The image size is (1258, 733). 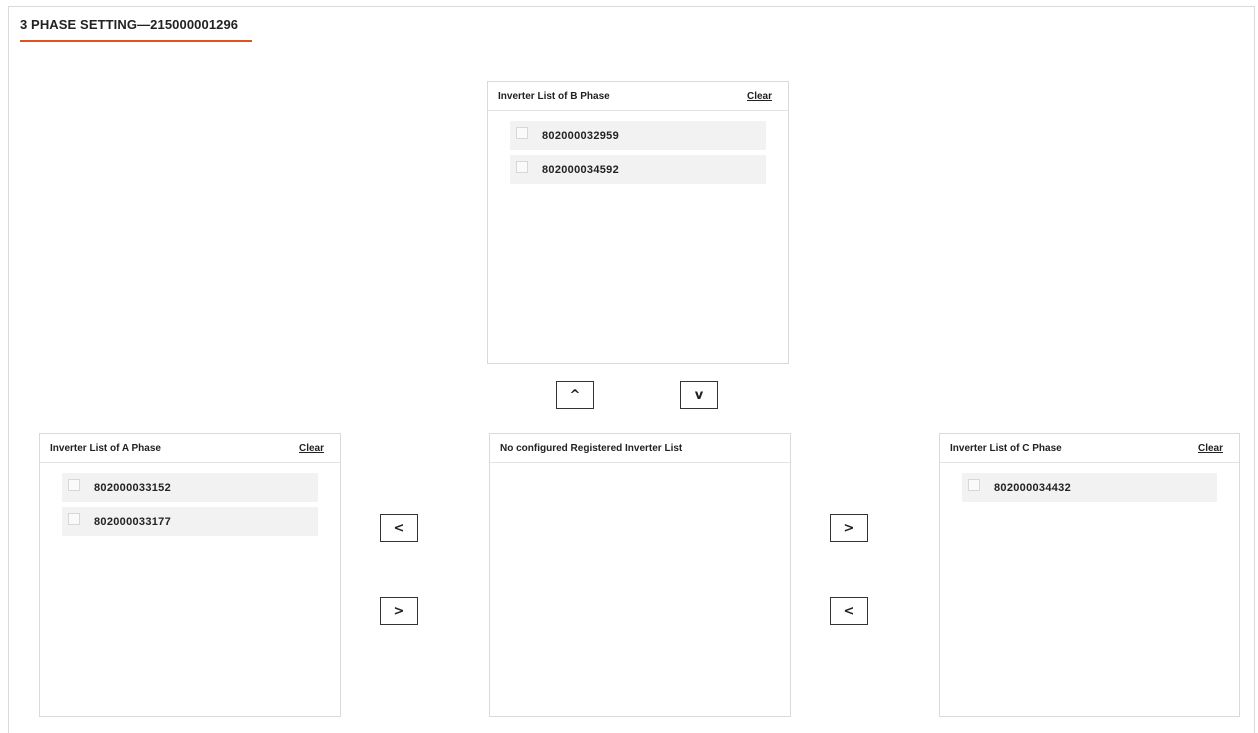 What do you see at coordinates (1033, 487) in the screenshot?
I see `item-label: 802000034432` at bounding box center [1033, 487].